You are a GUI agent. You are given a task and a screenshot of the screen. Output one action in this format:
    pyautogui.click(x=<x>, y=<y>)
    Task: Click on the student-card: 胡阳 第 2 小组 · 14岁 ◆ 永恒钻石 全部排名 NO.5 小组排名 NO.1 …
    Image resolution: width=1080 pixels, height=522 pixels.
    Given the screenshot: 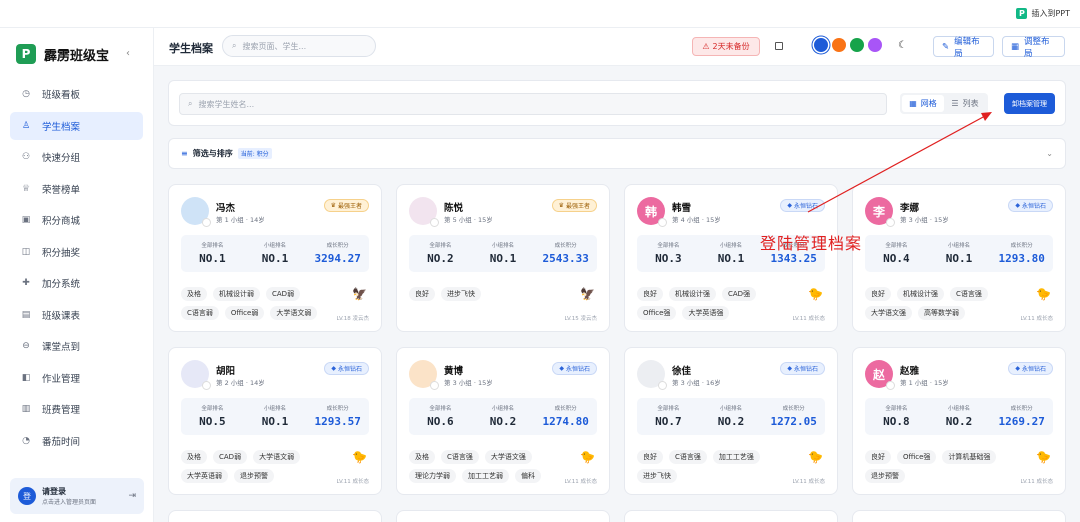 What is the action you would take?
    pyautogui.click(x=275, y=421)
    